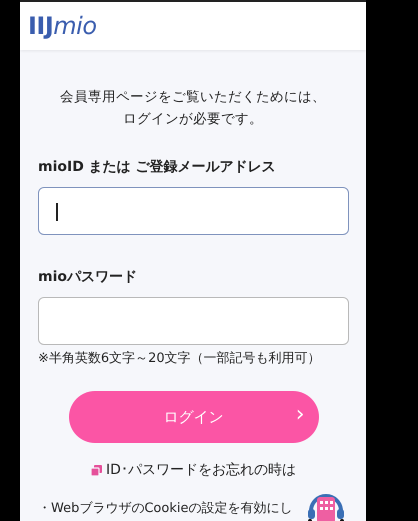 The height and width of the screenshot is (521, 418). I want to click on field-label: mioID または ご登録メールアドレス, so click(157, 167).